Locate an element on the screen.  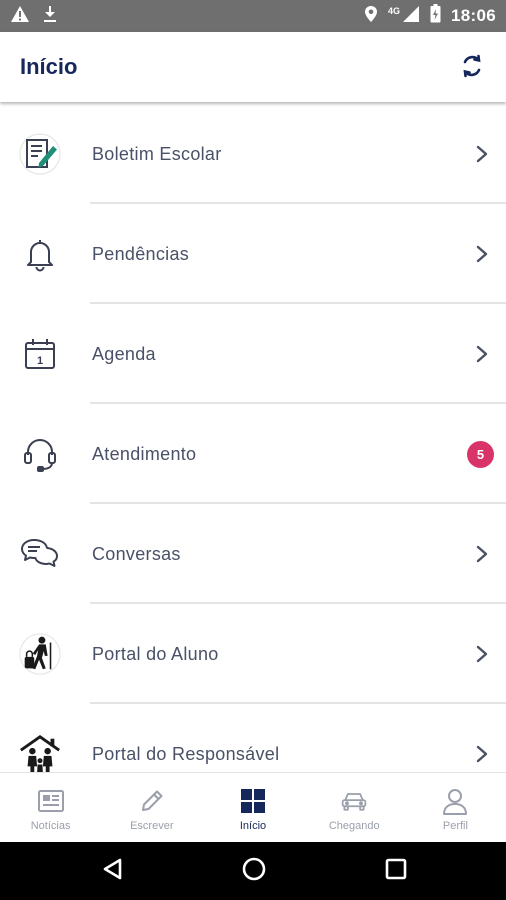
nav-label: Perfil is located at coordinates (455, 826).